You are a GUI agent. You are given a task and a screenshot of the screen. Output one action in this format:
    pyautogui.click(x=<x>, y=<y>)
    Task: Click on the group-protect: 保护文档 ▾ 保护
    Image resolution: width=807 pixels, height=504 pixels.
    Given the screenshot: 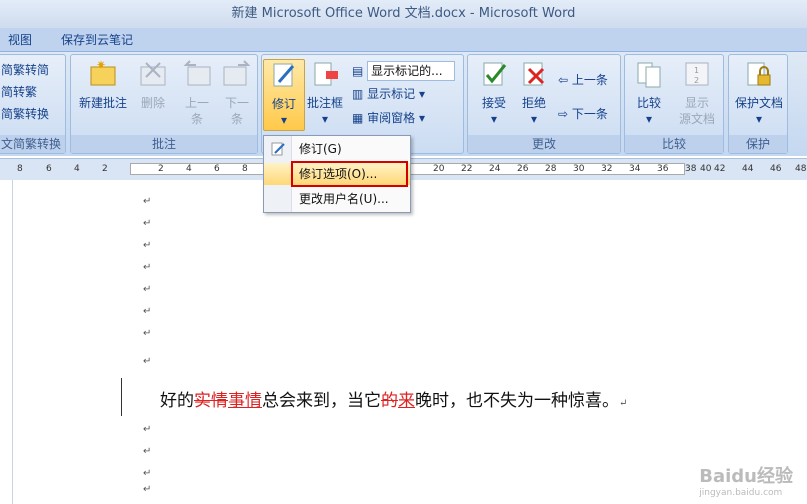 What is the action you would take?
    pyautogui.click(x=758, y=104)
    